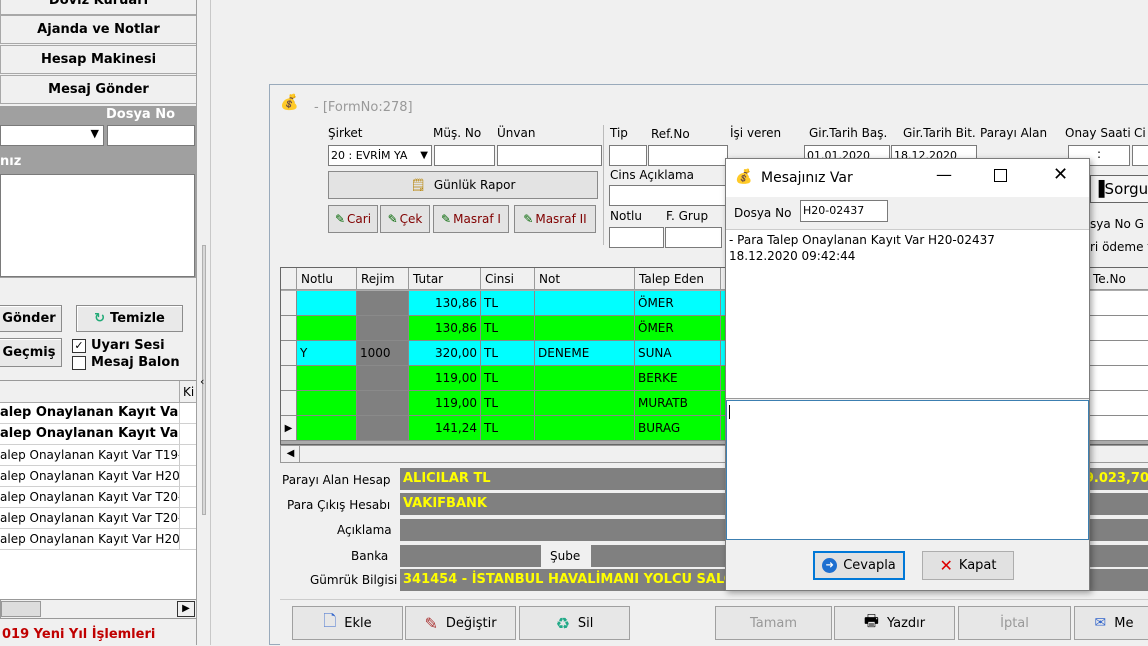 The width and height of the screenshot is (1148, 646). I want to click on temizle-button: ↻ Temizle, so click(129, 318).